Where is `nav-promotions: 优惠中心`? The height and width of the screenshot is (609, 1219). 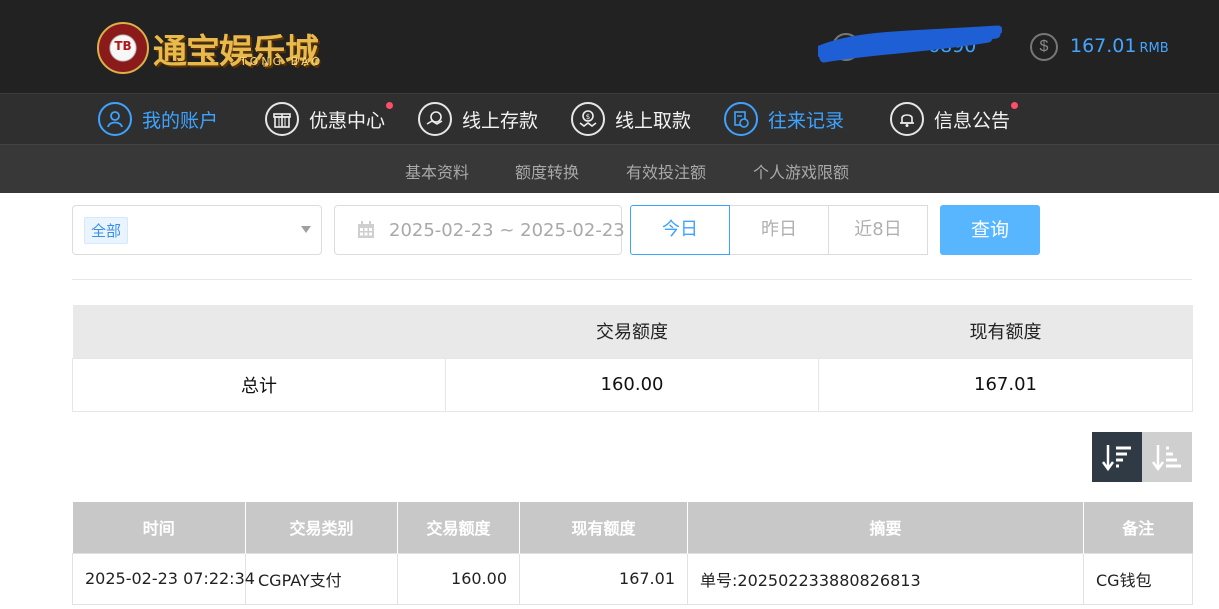 nav-promotions: 优惠中心 is located at coordinates (329, 119).